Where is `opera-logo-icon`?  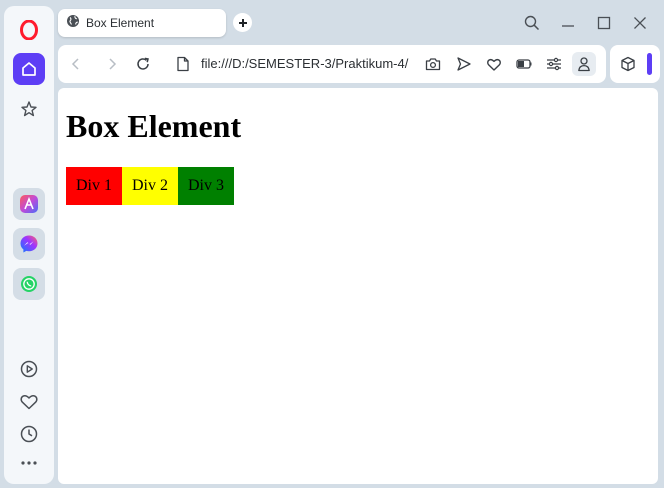
opera-logo-icon is located at coordinates (29, 30).